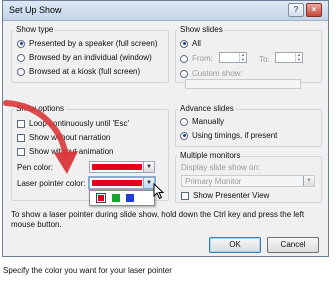 Image resolution: width=336 pixels, height=285 pixels. What do you see at coordinates (207, 108) in the screenshot?
I see `advance-slides-label: Advance slides` at bounding box center [207, 108].